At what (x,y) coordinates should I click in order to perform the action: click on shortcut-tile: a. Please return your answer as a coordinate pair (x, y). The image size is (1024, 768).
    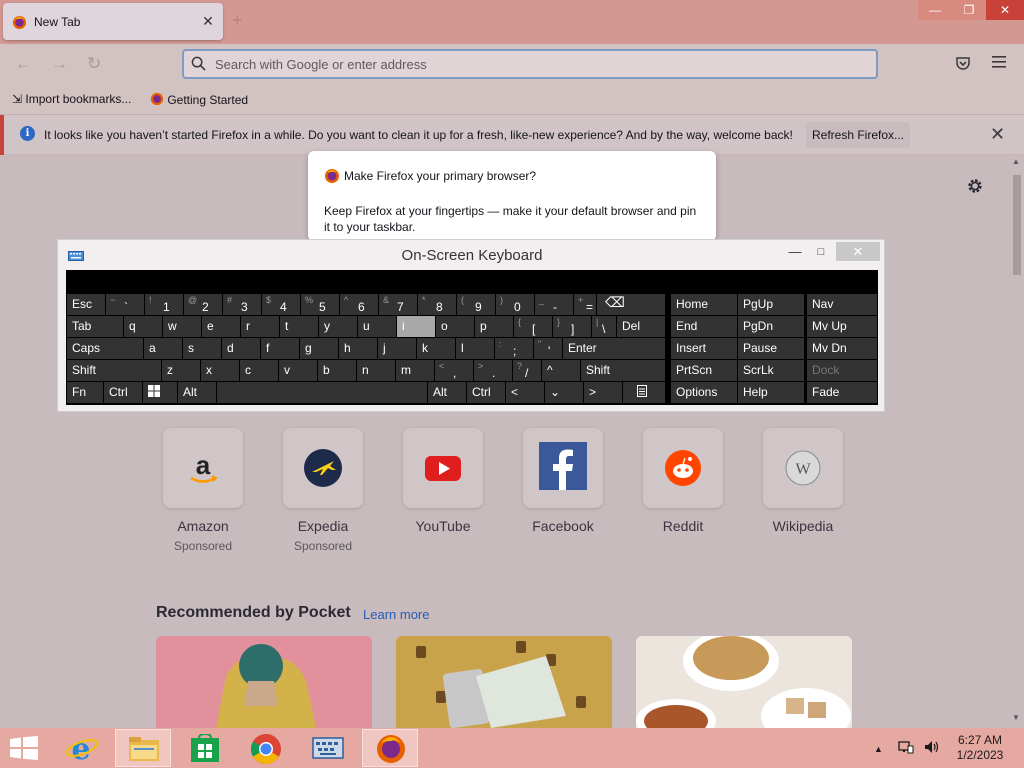
    Looking at the image, I should click on (203, 468).